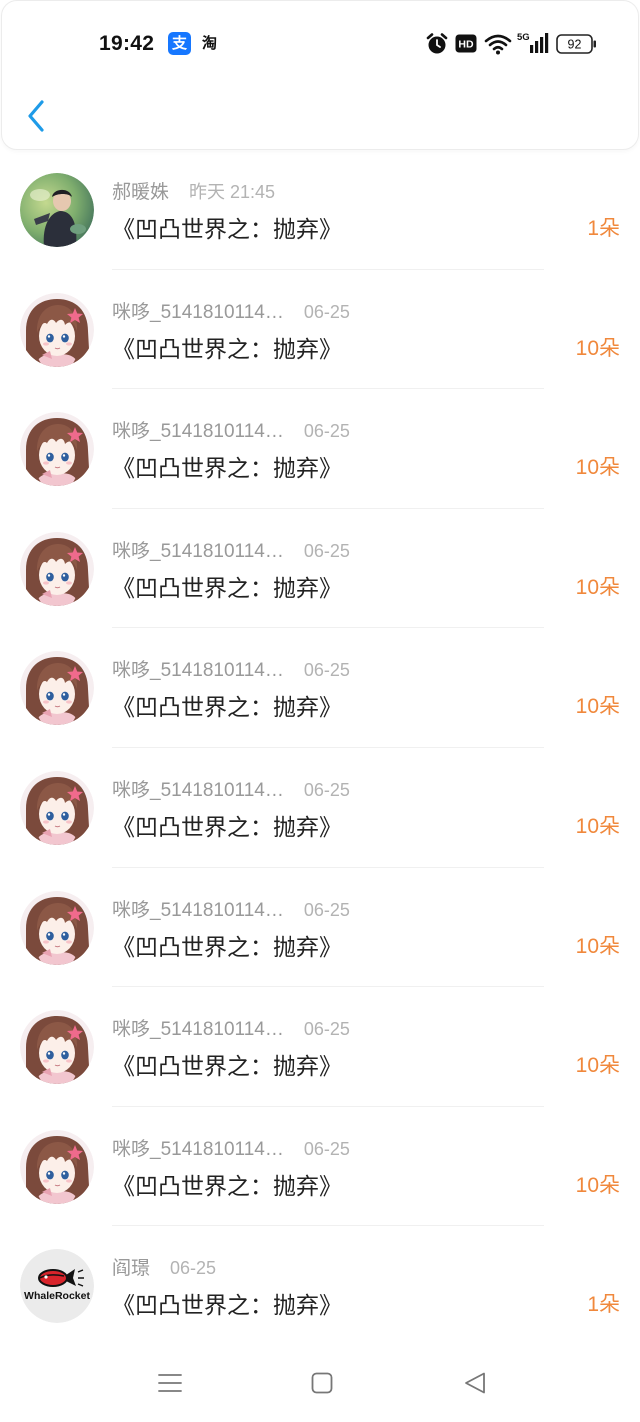 The width and height of the screenshot is (640, 1422). Describe the element at coordinates (320, 210) in the screenshot. I see `list-item: 郝暖姝 昨天 21:45 《凹凸世界之：抛弃》 1朵` at that location.